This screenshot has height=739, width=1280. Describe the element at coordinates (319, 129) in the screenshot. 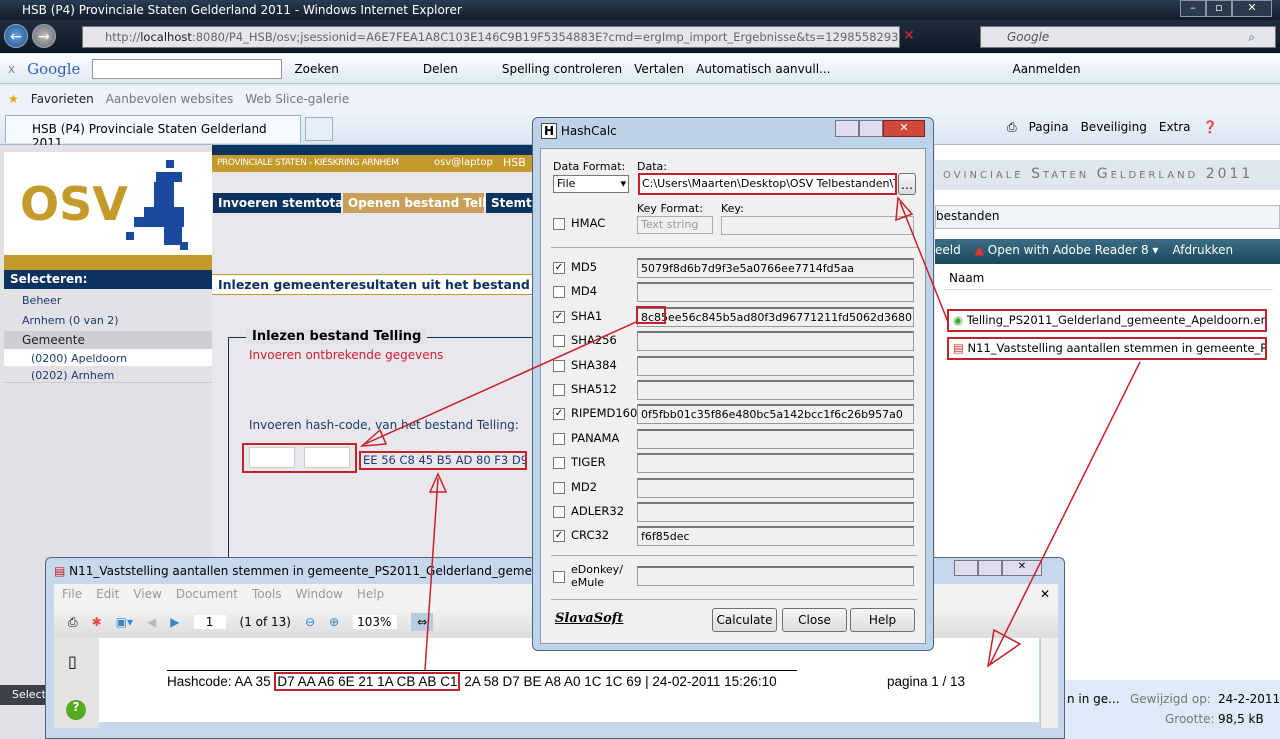

I see `new-tab-button` at that location.